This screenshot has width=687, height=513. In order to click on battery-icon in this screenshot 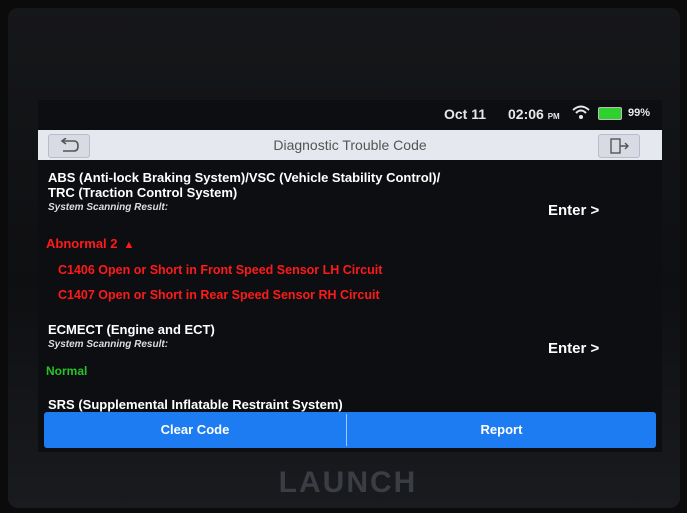, I will do `click(610, 113)`.